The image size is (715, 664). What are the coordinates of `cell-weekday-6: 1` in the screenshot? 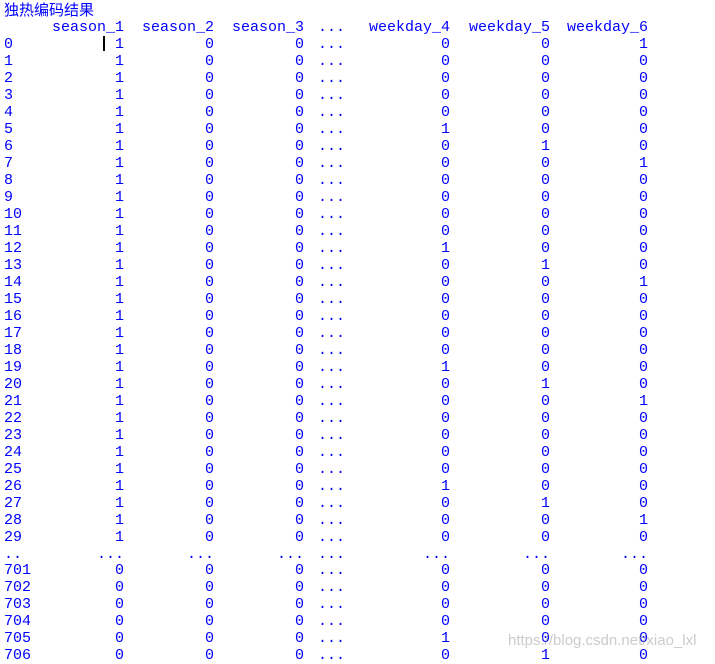 It's located at (643, 282).